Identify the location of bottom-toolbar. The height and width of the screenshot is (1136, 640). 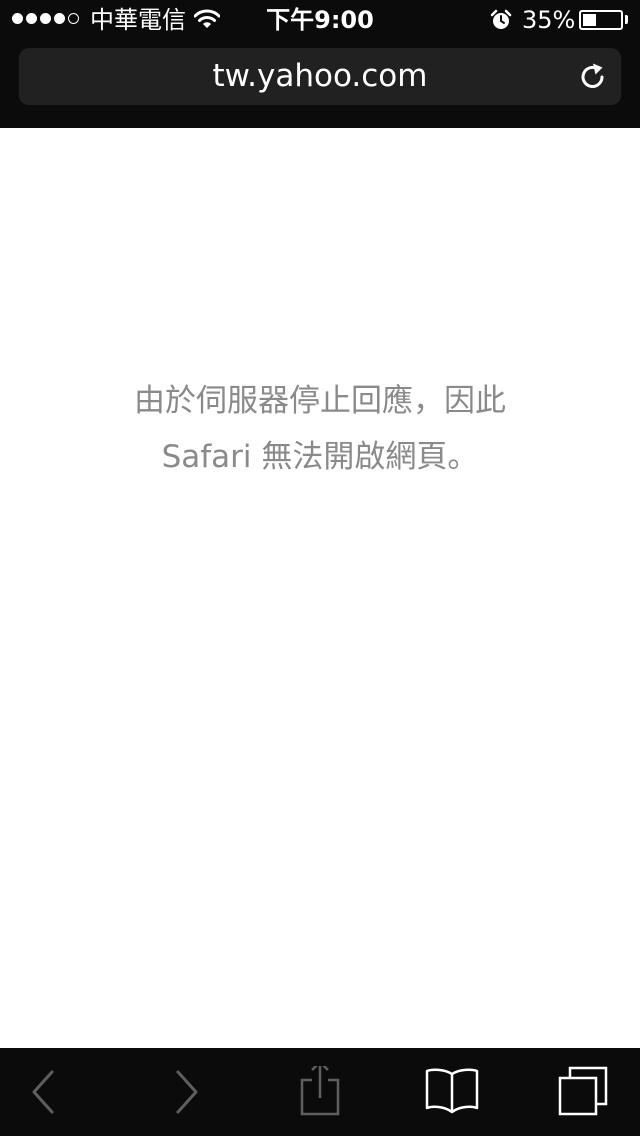
(320, 1092).